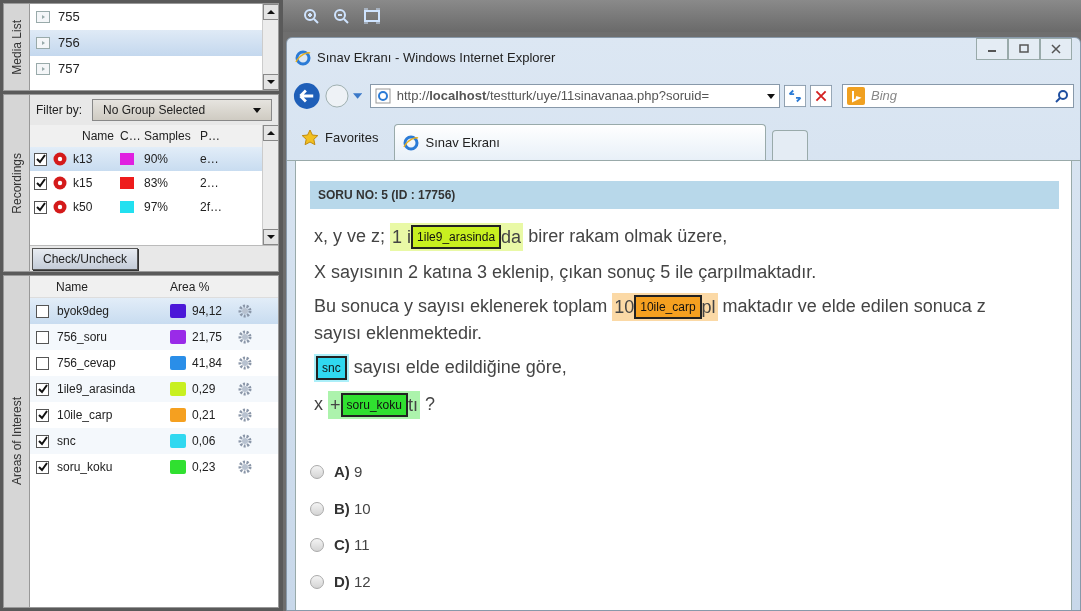 The height and width of the screenshot is (611, 1081). What do you see at coordinates (553, 96) in the screenshot?
I see `address-text: http://localhost/testturk/uye/11sinavanaa.php?soruid=` at bounding box center [553, 96].